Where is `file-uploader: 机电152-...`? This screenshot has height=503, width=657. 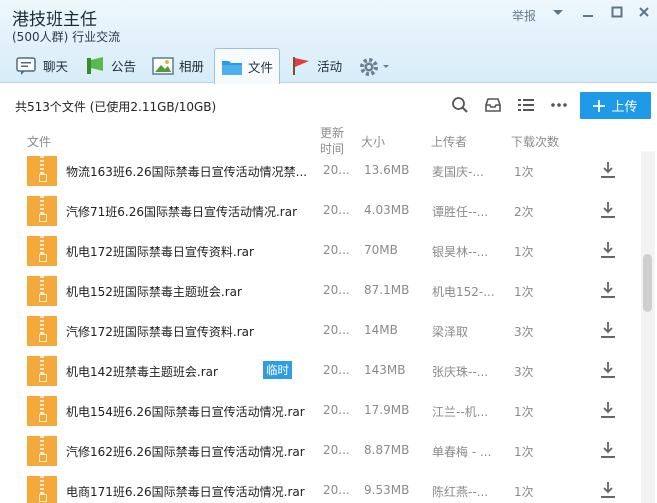 file-uploader: 机电152-... is located at coordinates (463, 291).